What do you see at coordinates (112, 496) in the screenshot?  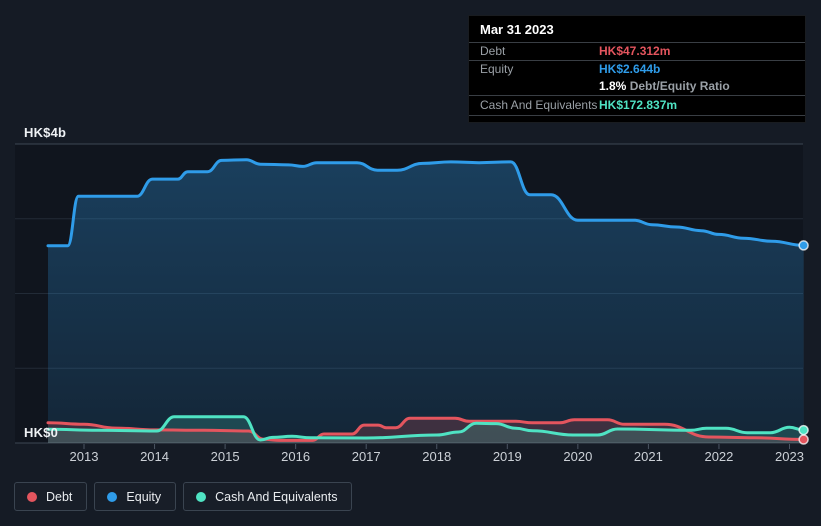 I see `equity-series-dot-icon` at bounding box center [112, 496].